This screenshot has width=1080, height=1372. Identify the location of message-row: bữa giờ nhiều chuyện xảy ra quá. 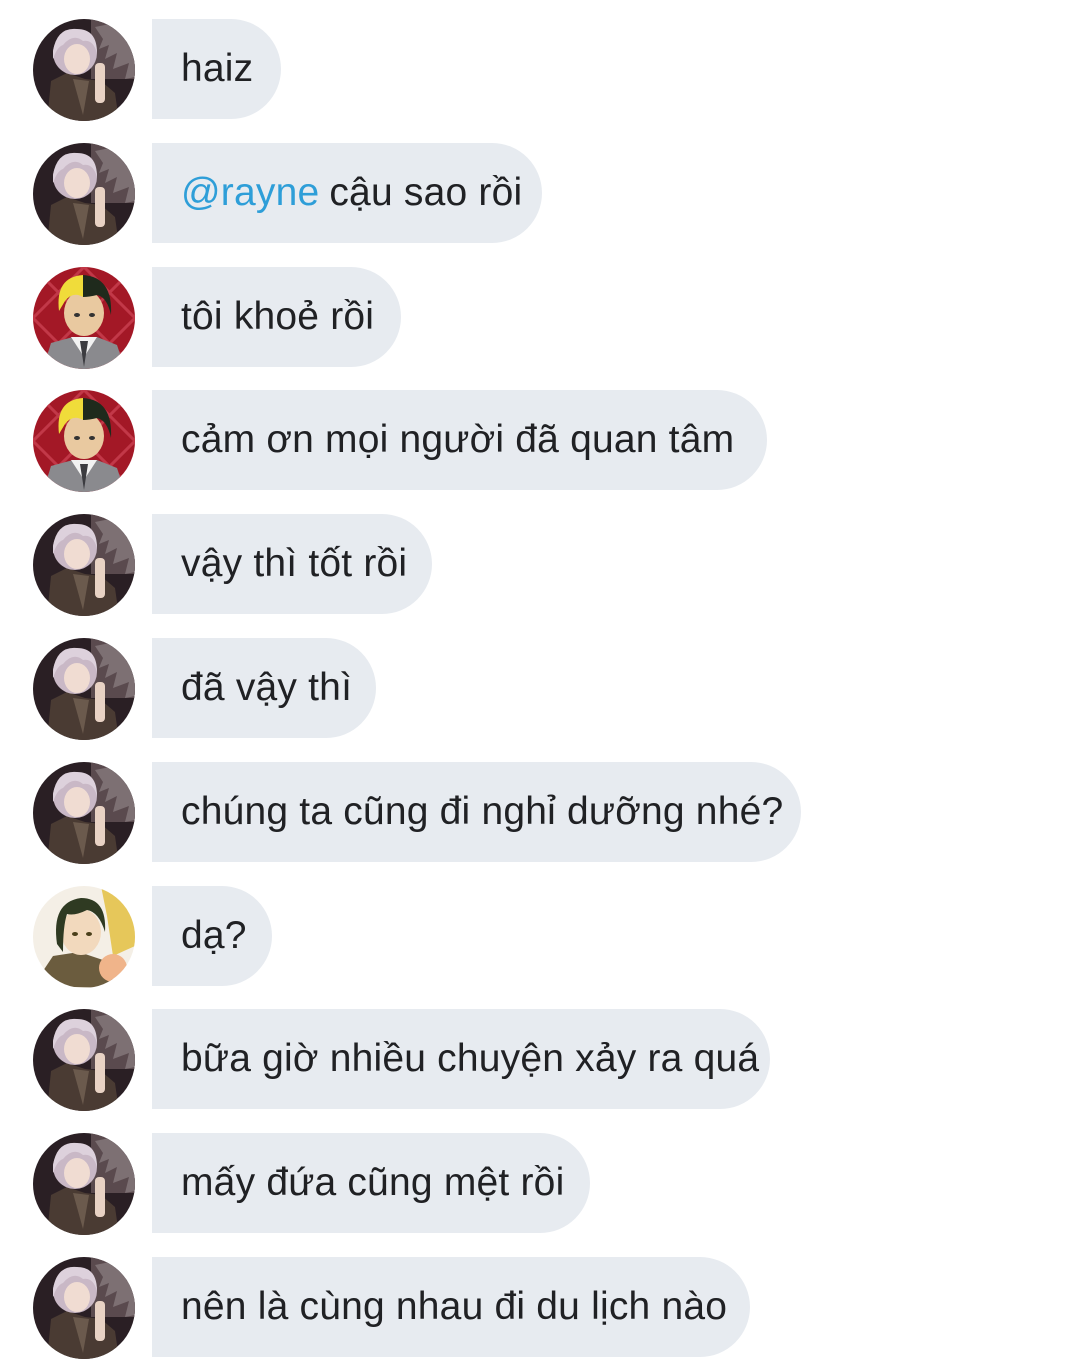
(540, 1060).